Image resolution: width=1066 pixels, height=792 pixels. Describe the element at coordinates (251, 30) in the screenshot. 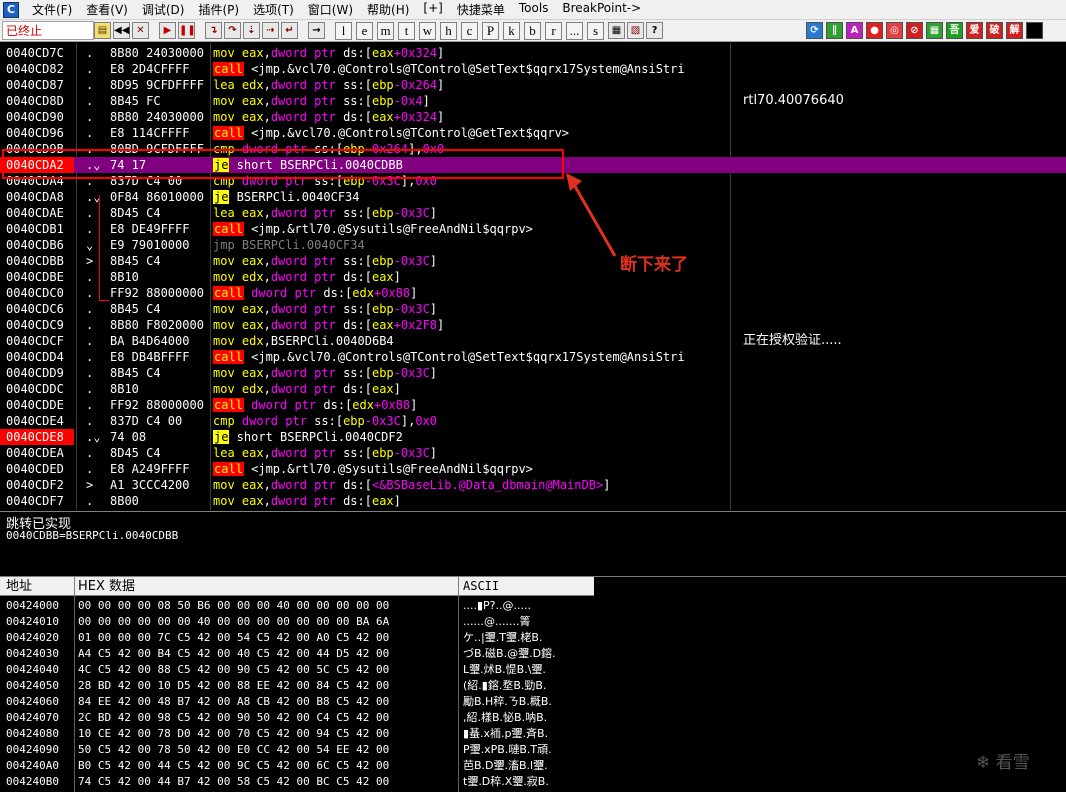

I see `trace-into-icon: ⇣` at that location.